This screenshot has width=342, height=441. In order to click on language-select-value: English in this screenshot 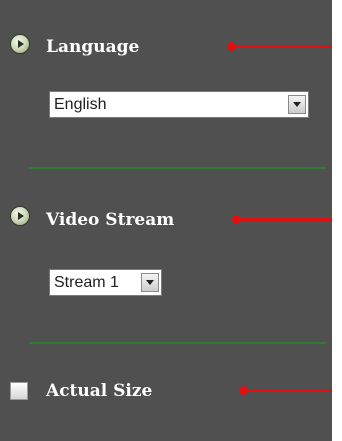, I will do `click(80, 104)`.